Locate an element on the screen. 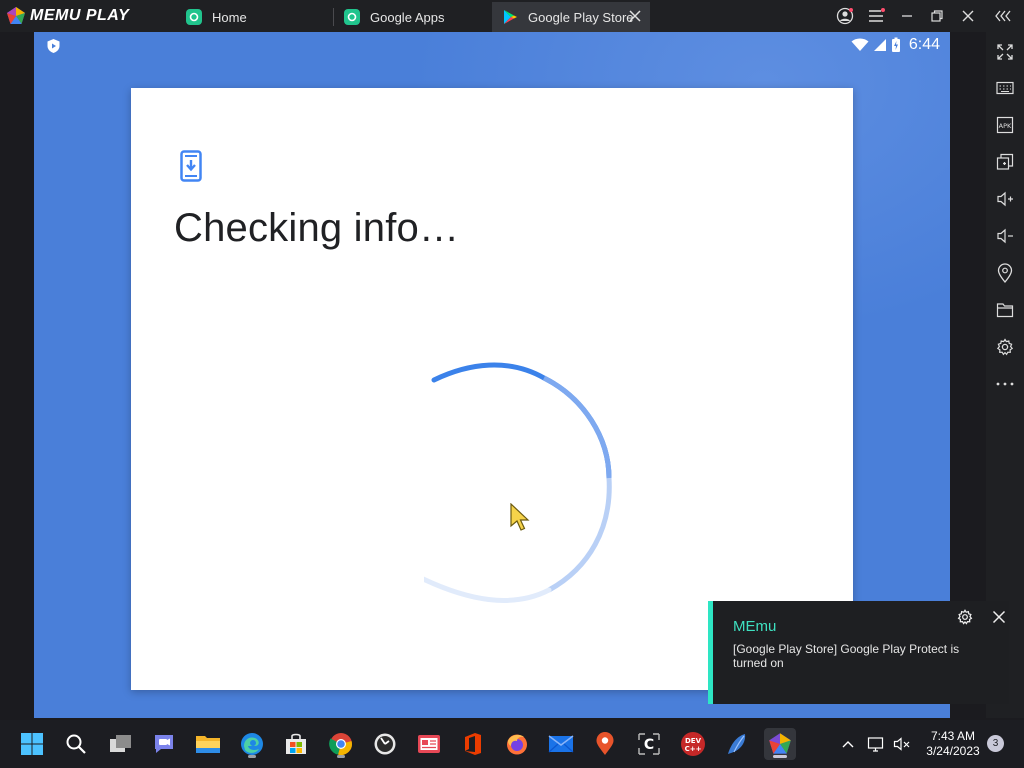 The height and width of the screenshot is (768, 1024). multi-instance-button is located at coordinates (1005, 162).